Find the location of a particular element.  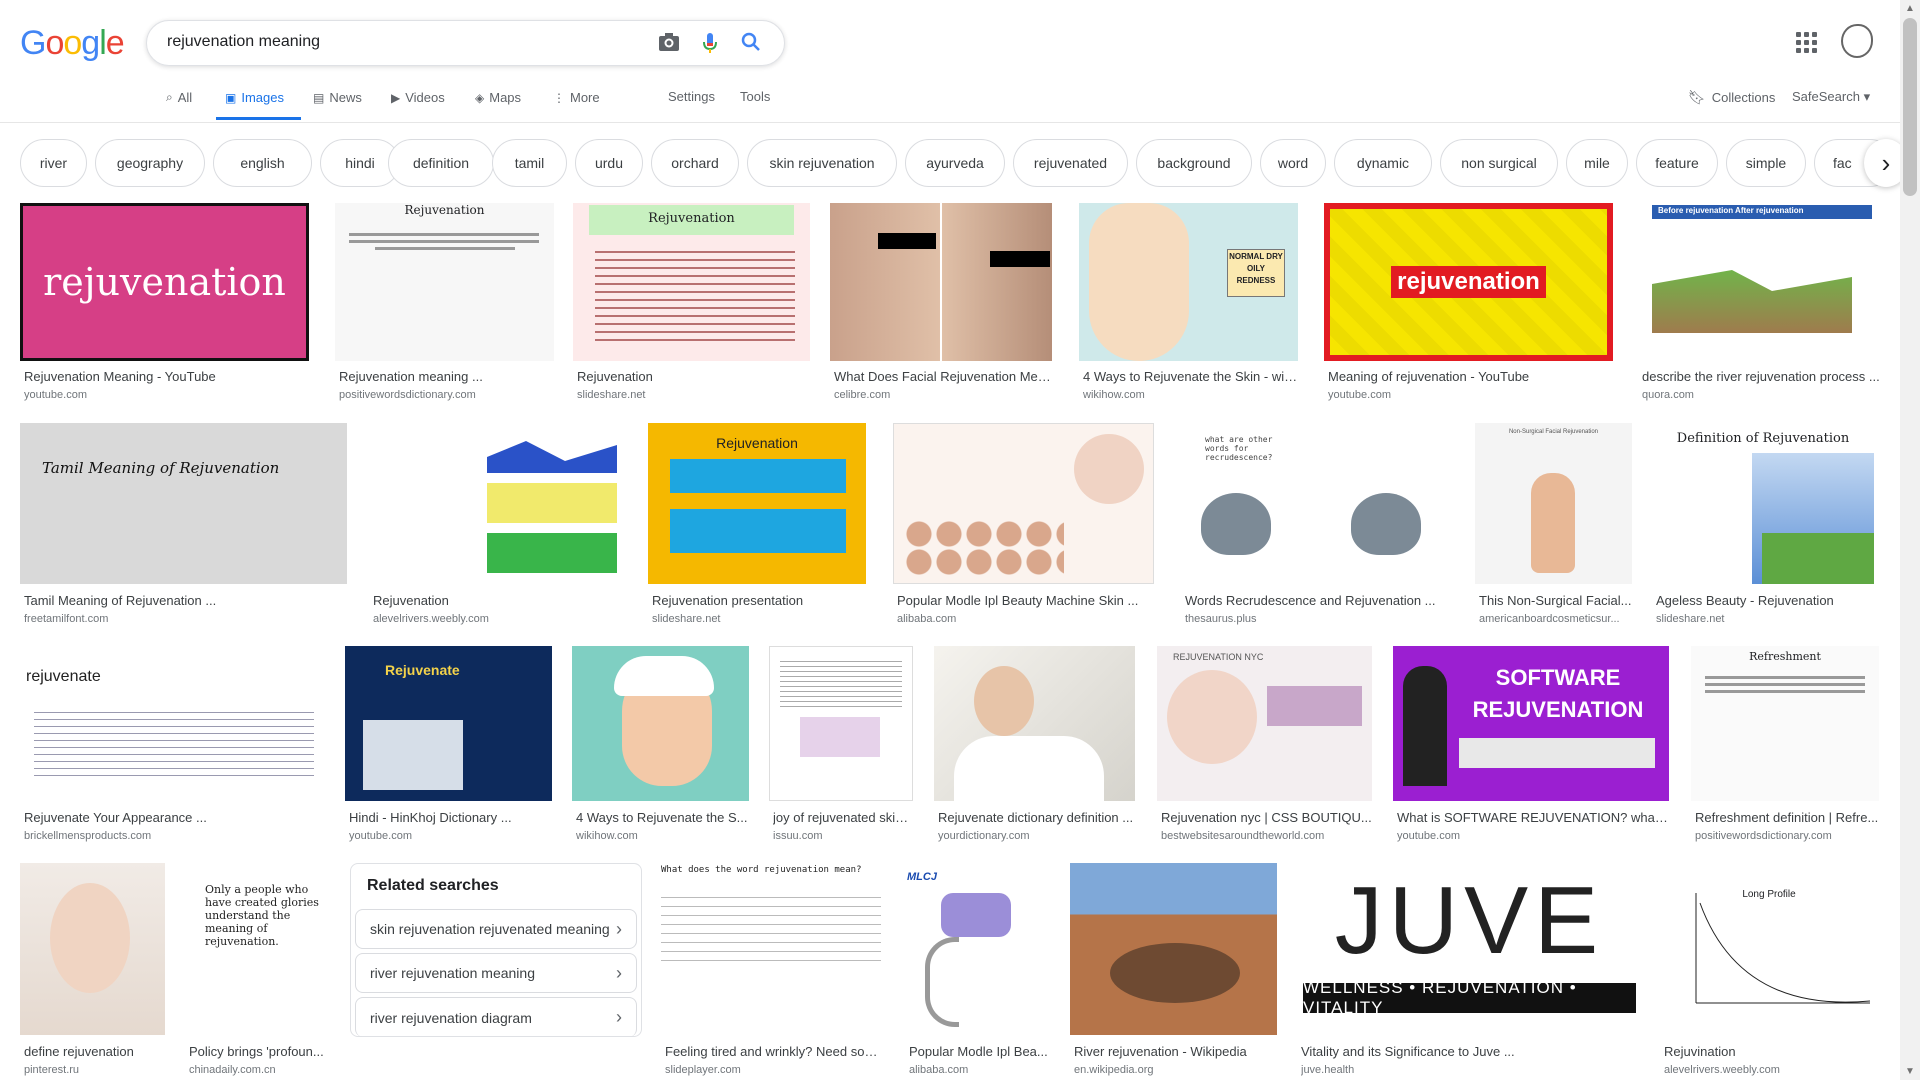

result-title: Rejuvenation presentation is located at coordinates (759, 600).